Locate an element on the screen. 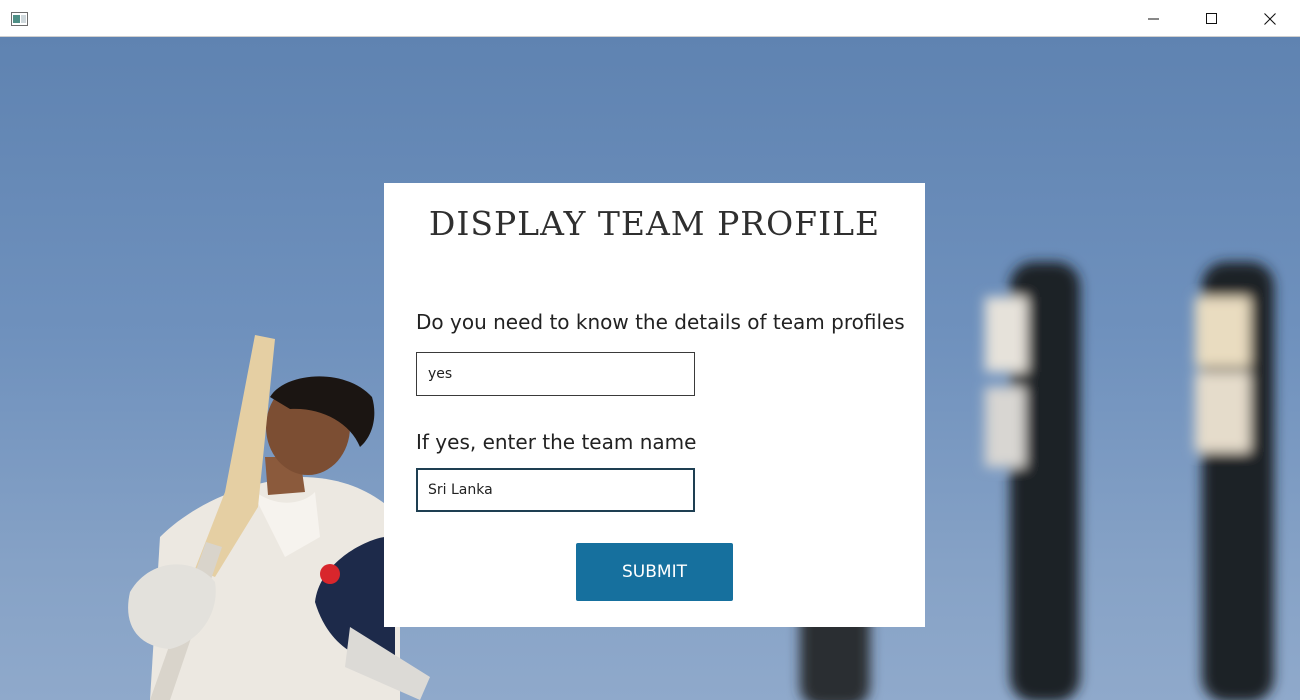 This screenshot has height=700, width=1300. close-icon is located at coordinates (1270, 18).